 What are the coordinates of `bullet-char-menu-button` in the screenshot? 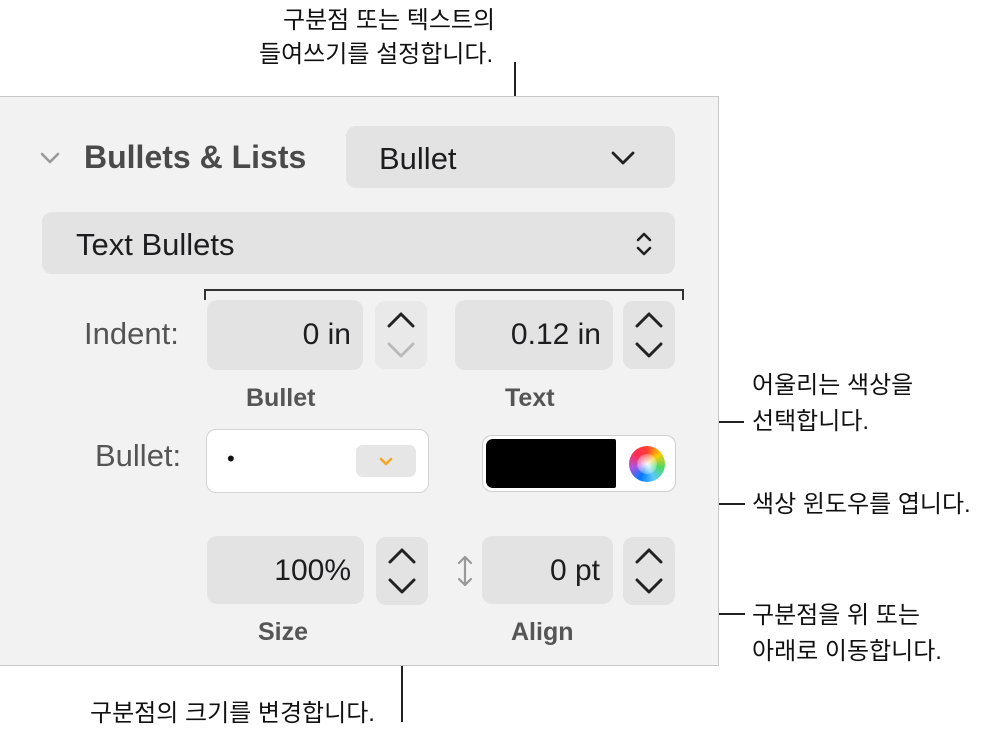 It's located at (386, 461).